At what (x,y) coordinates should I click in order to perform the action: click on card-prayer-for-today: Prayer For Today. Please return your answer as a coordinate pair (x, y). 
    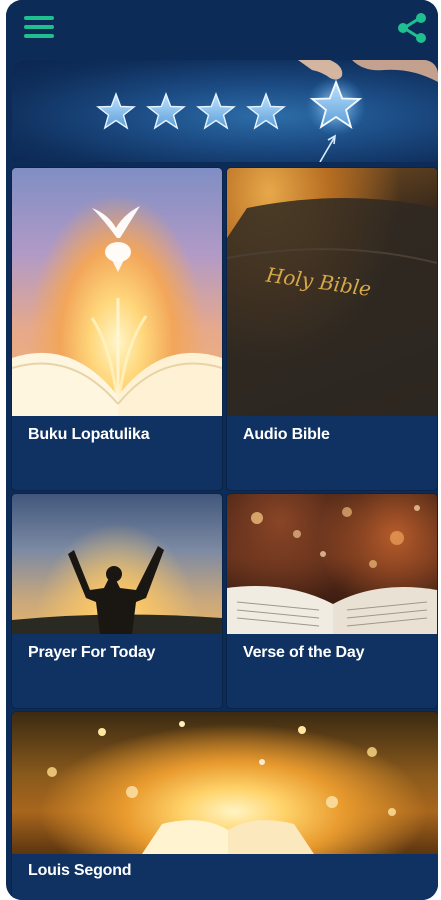
    Looking at the image, I should click on (117, 601).